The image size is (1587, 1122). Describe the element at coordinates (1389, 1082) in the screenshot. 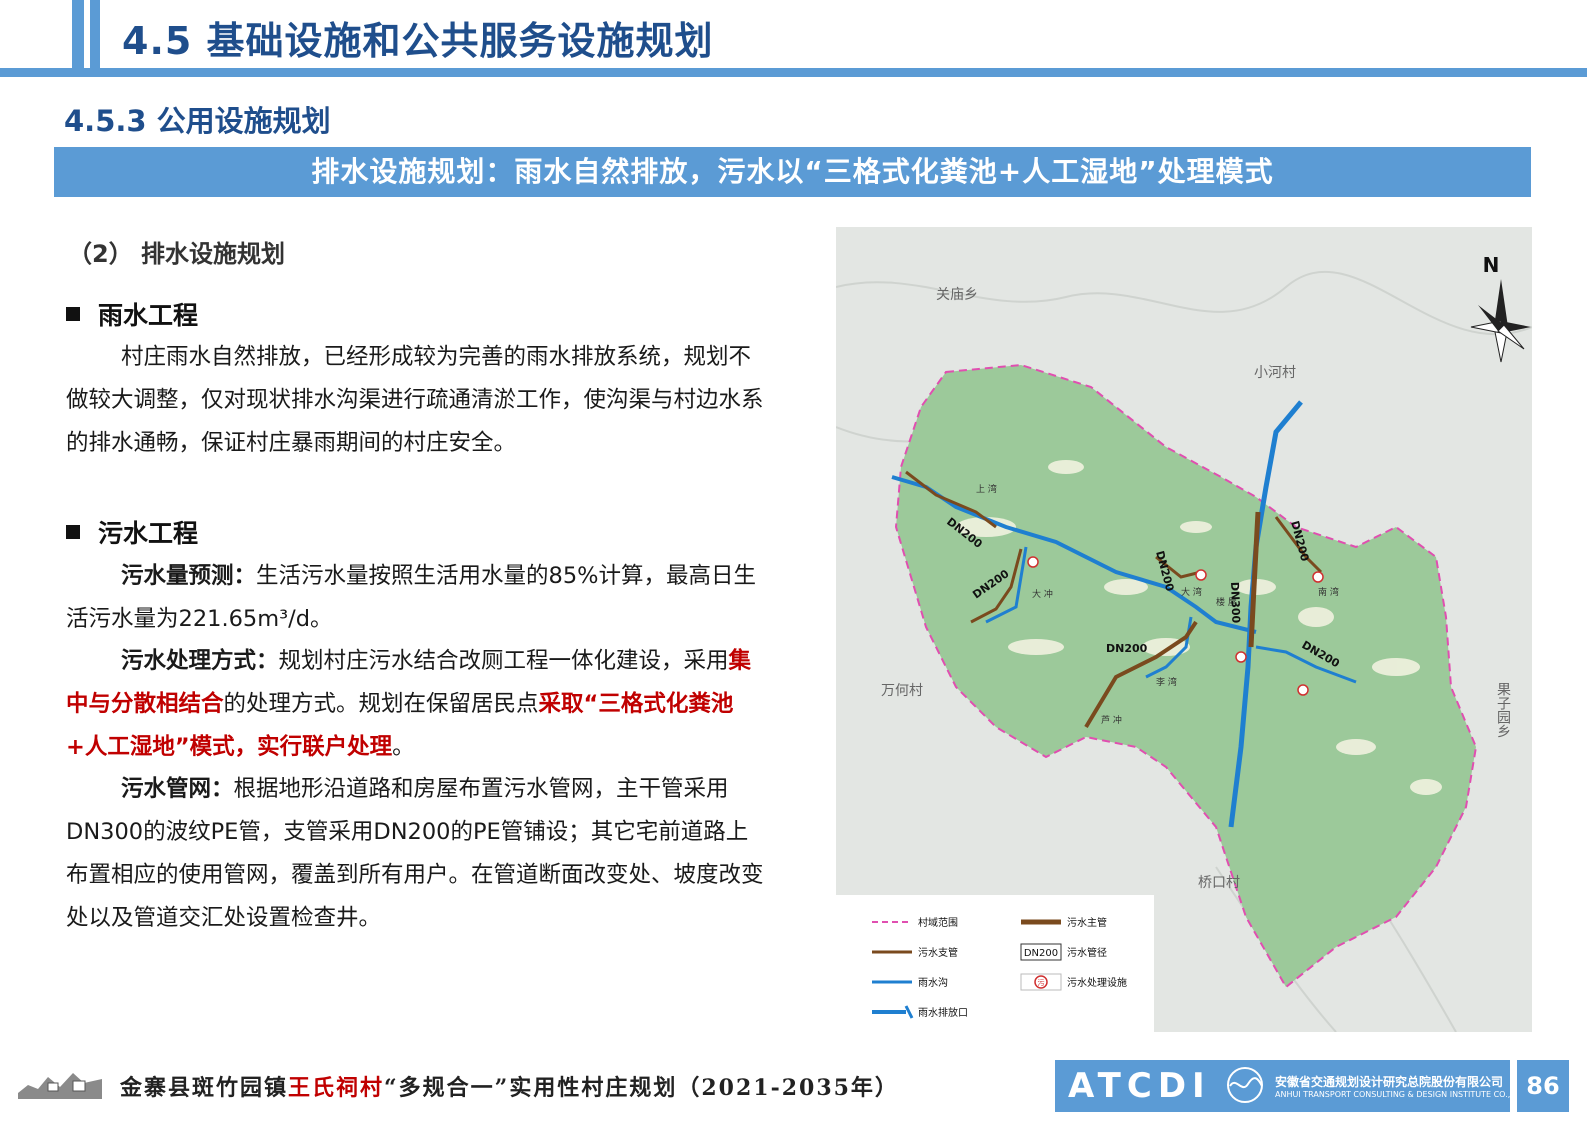

I see `company-name-cn: 安徽省交通规划设计研究总院股份有限公司` at that location.